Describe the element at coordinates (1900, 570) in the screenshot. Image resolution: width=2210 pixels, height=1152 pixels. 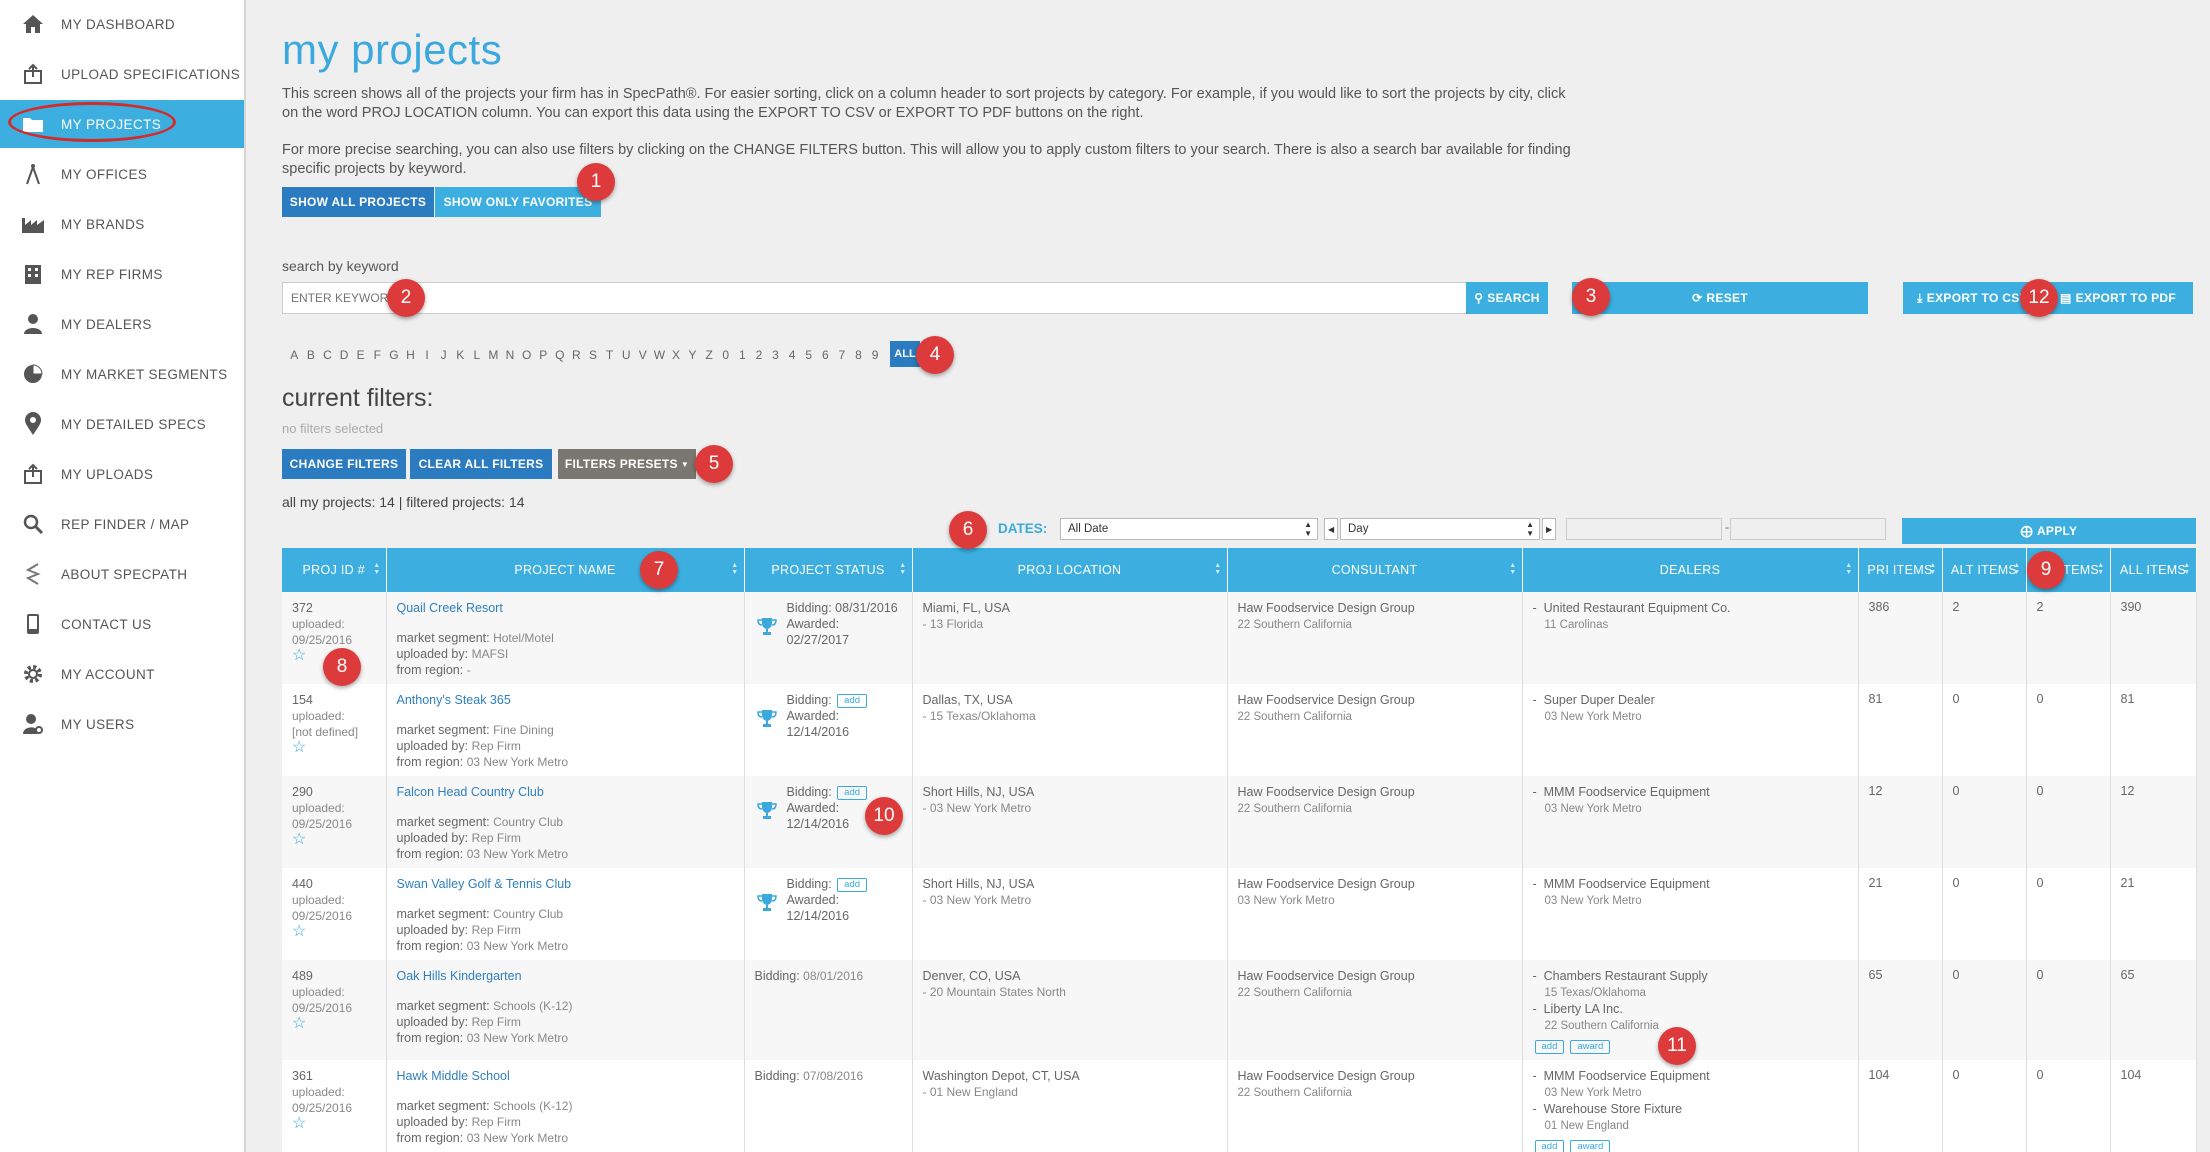
I see `column-header-pri-items: PRI ITEMS ▲ ▼` at that location.